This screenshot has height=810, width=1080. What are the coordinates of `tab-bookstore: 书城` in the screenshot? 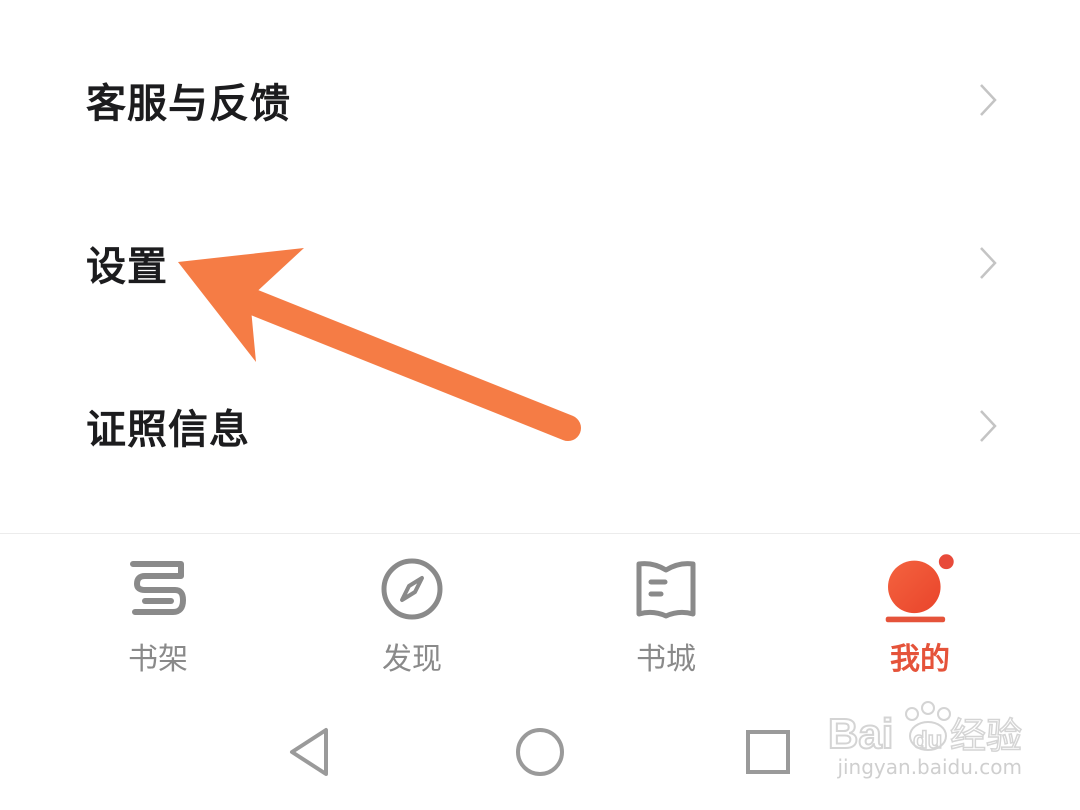 It's located at (666, 609).